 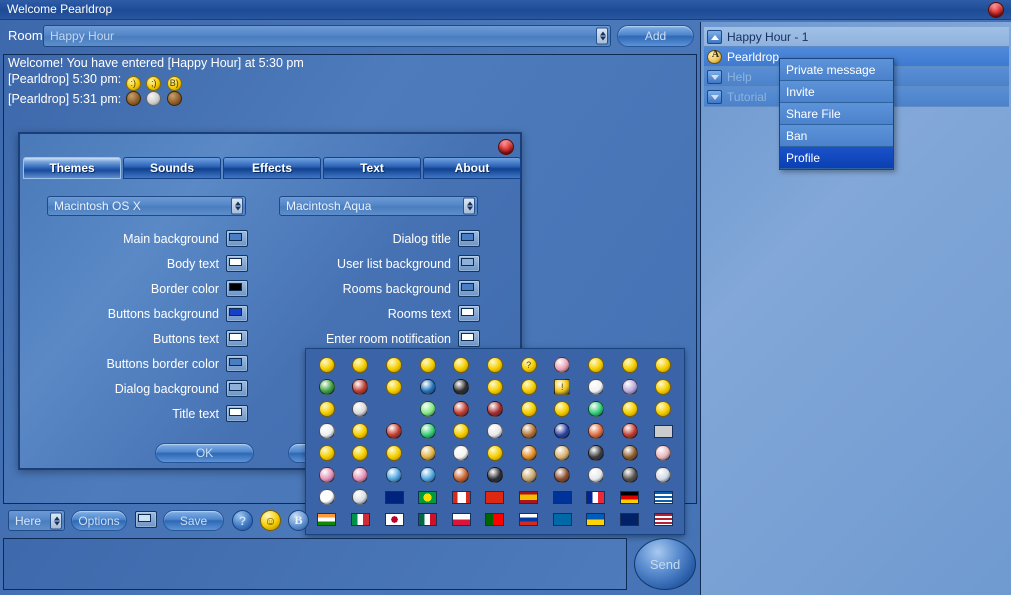 What do you see at coordinates (596, 387) in the screenshot?
I see `emoji-tissue-icon` at bounding box center [596, 387].